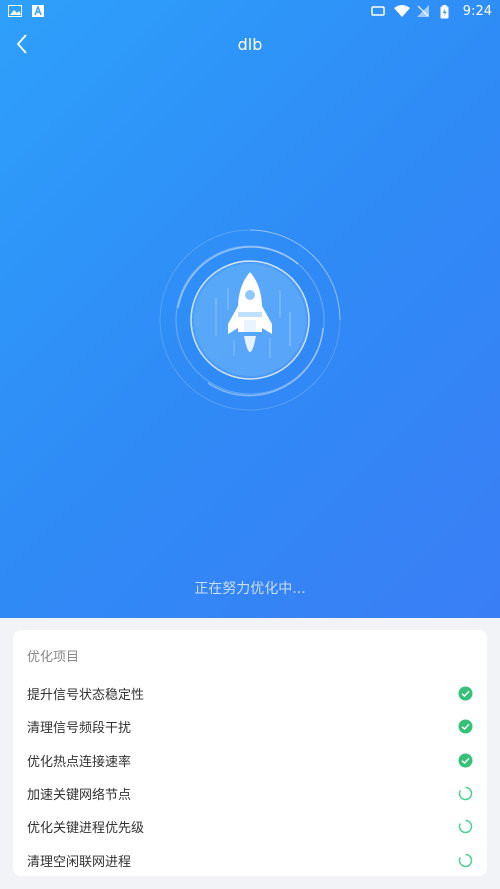 This screenshot has width=500, height=889. I want to click on item-label: 加速关键网络节点, so click(79, 796).